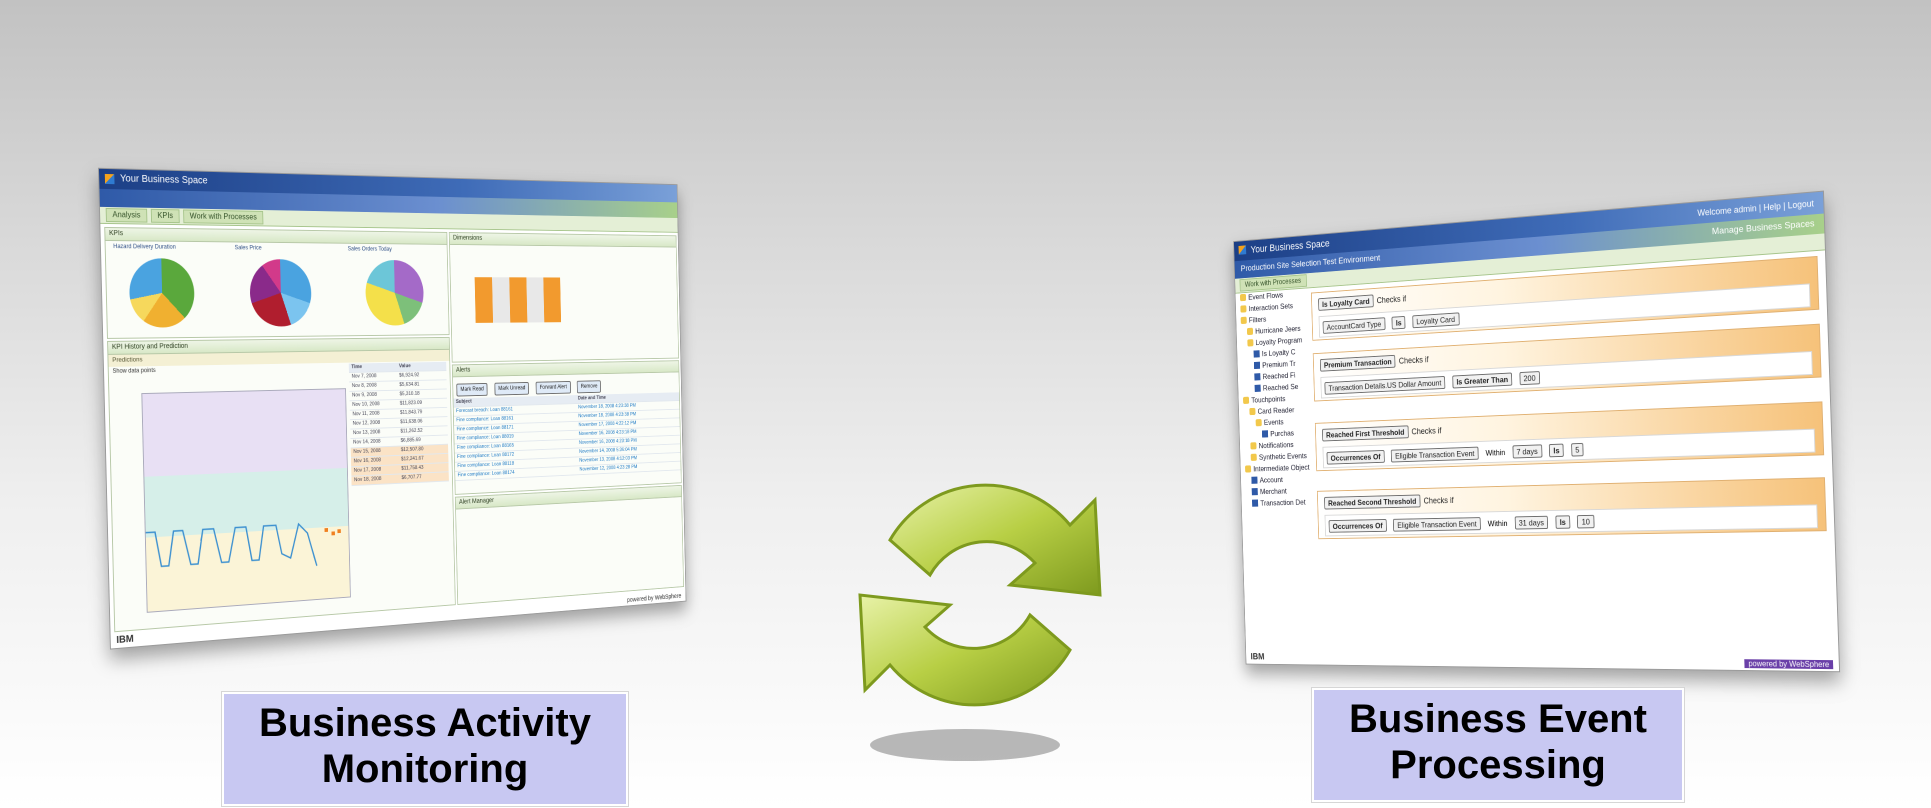 This screenshot has height=808, width=1931. I want to click on dimensions-bar-chart, so click(518, 300).